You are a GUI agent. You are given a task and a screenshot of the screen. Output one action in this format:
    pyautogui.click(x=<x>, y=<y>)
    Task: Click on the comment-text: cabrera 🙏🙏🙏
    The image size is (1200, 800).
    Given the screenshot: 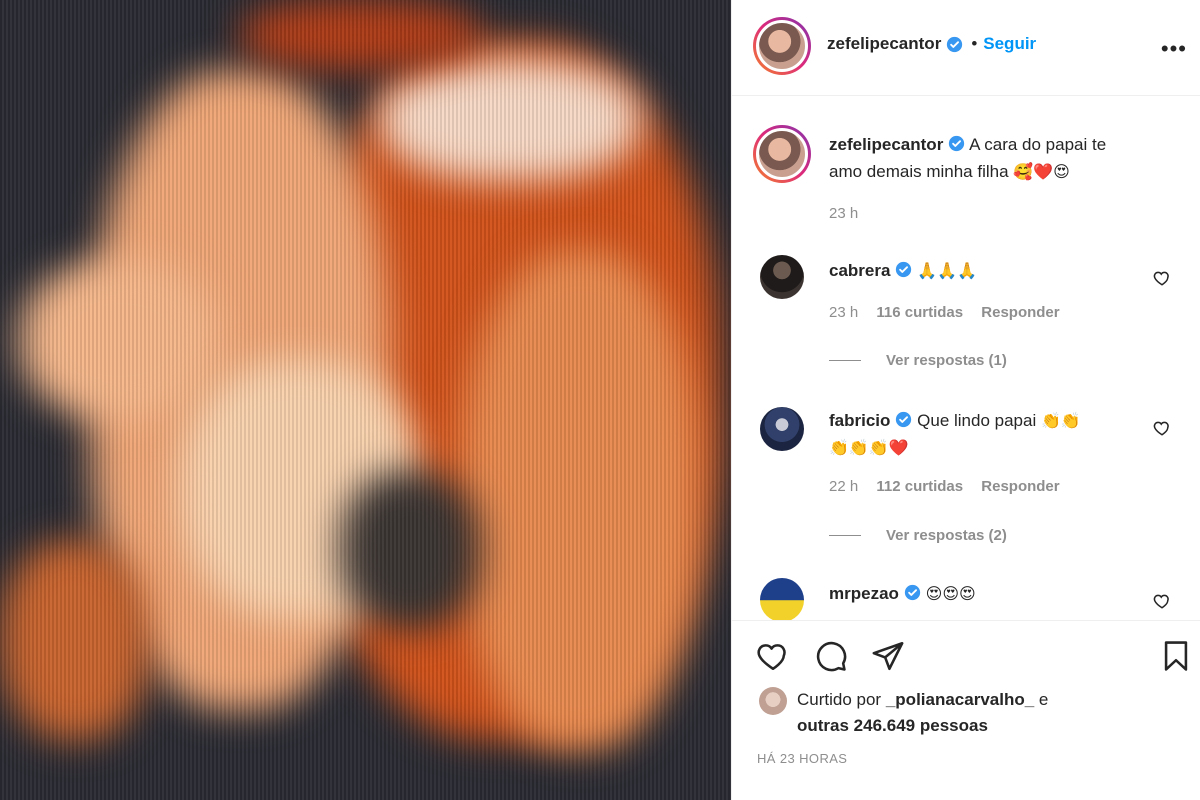 What is the action you would take?
    pyautogui.click(x=903, y=270)
    